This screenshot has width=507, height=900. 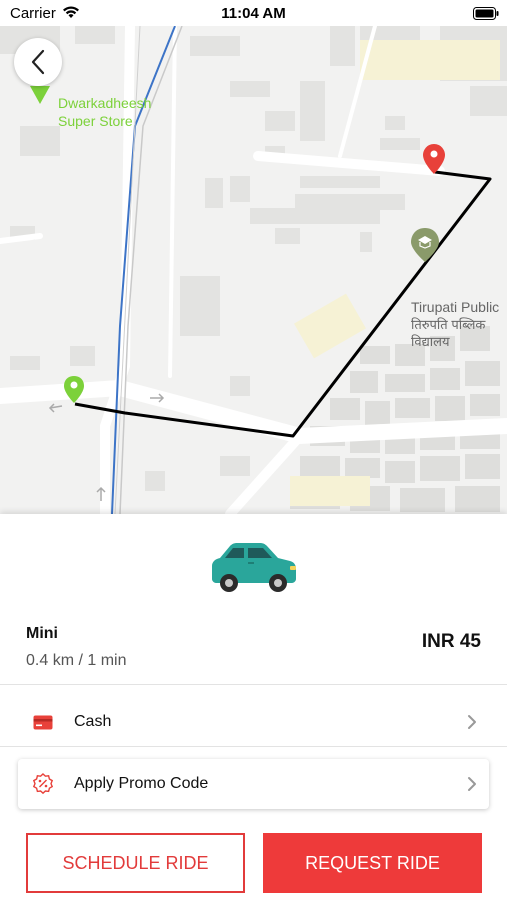 I want to click on discount-badge-icon, so click(x=43, y=784).